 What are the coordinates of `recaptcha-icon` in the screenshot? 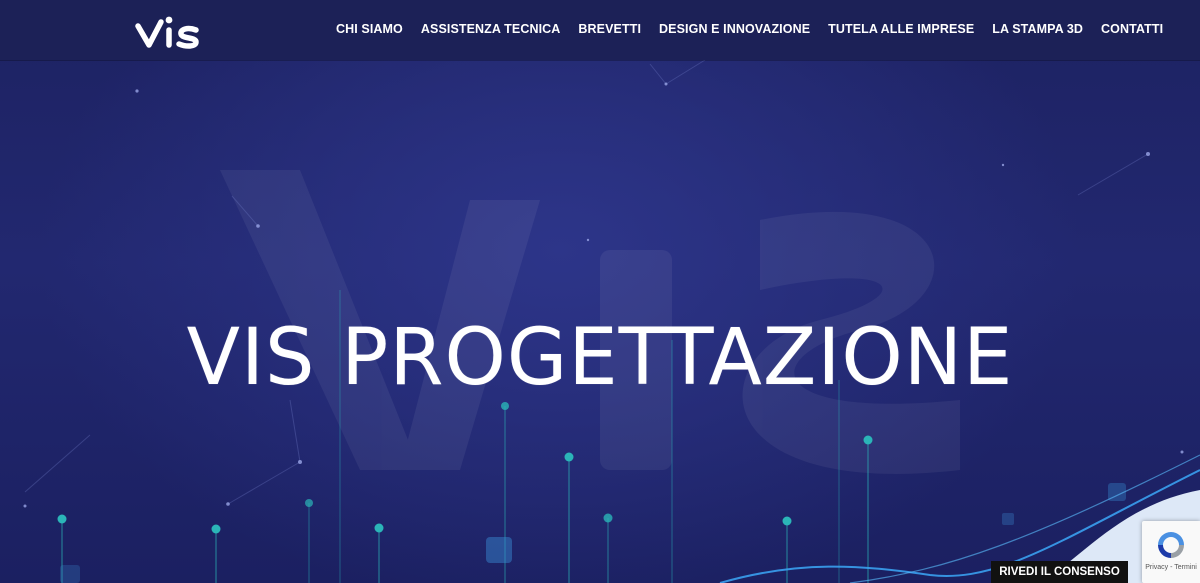 It's located at (1171, 545).